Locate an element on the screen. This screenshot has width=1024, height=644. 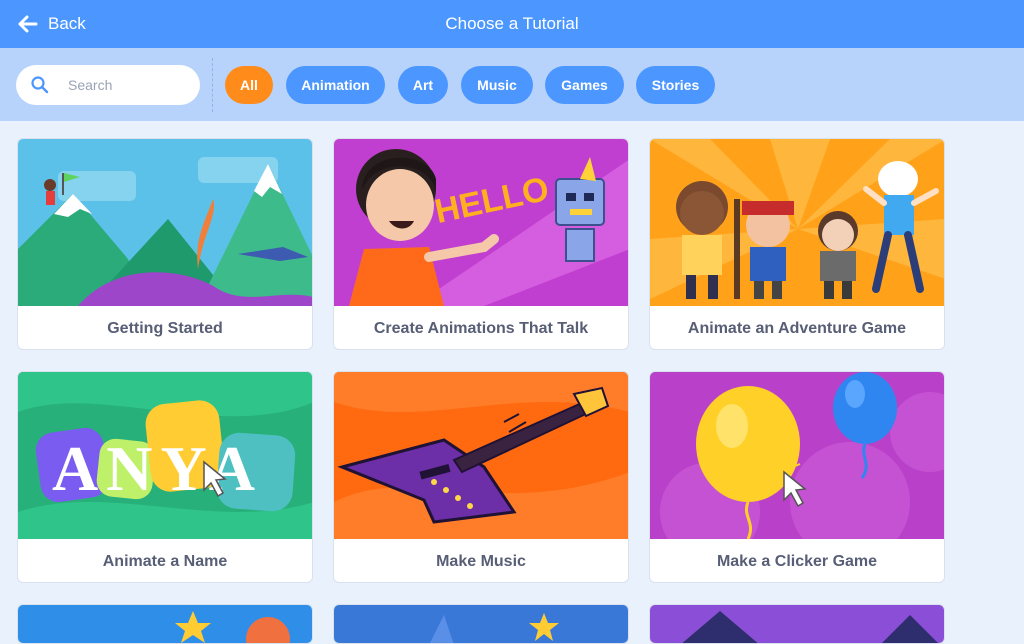
tutorial-title: Animate an Adventure Game is located at coordinates (797, 328).